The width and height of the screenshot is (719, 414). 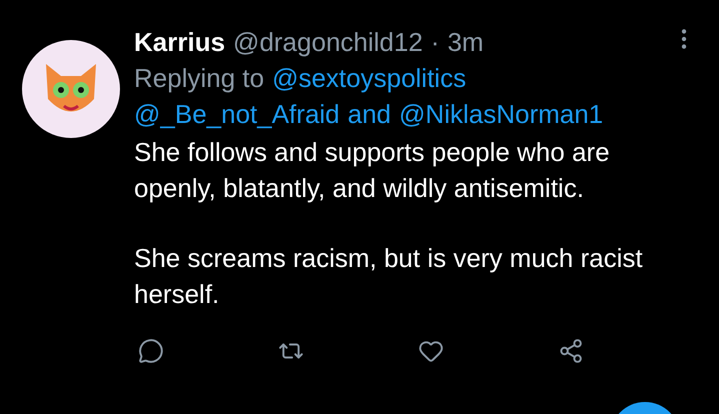 What do you see at coordinates (501, 114) in the screenshot?
I see `mention-link: @NiklasNorman1` at bounding box center [501, 114].